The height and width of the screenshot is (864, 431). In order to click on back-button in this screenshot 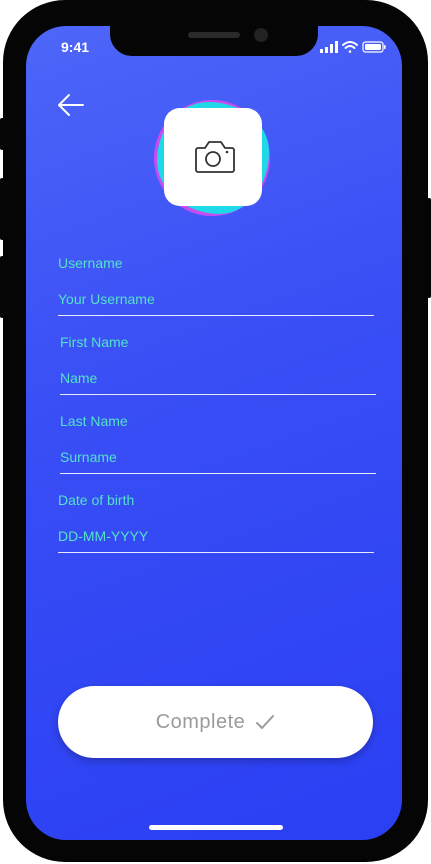, I will do `click(71, 105)`.